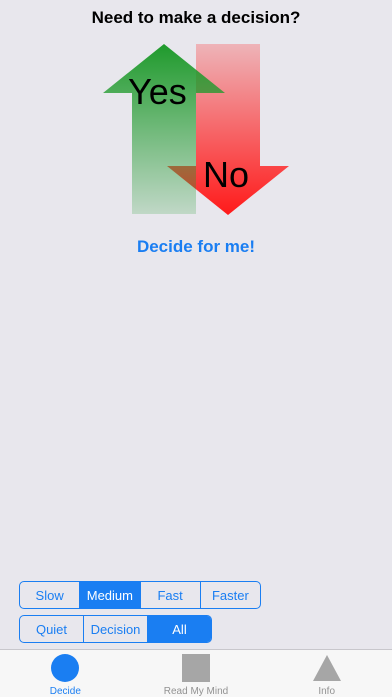 This screenshot has height=697, width=392. I want to click on square-icon, so click(196, 668).